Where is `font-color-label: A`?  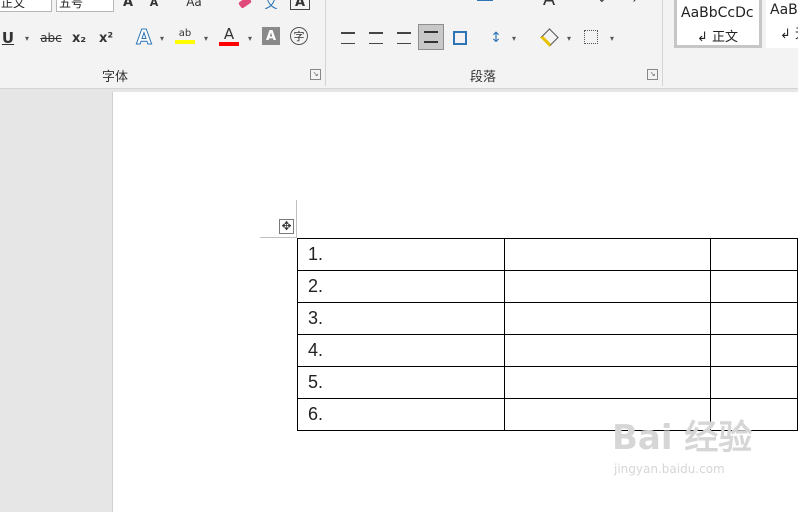
font-color-label: A is located at coordinates (229, 34).